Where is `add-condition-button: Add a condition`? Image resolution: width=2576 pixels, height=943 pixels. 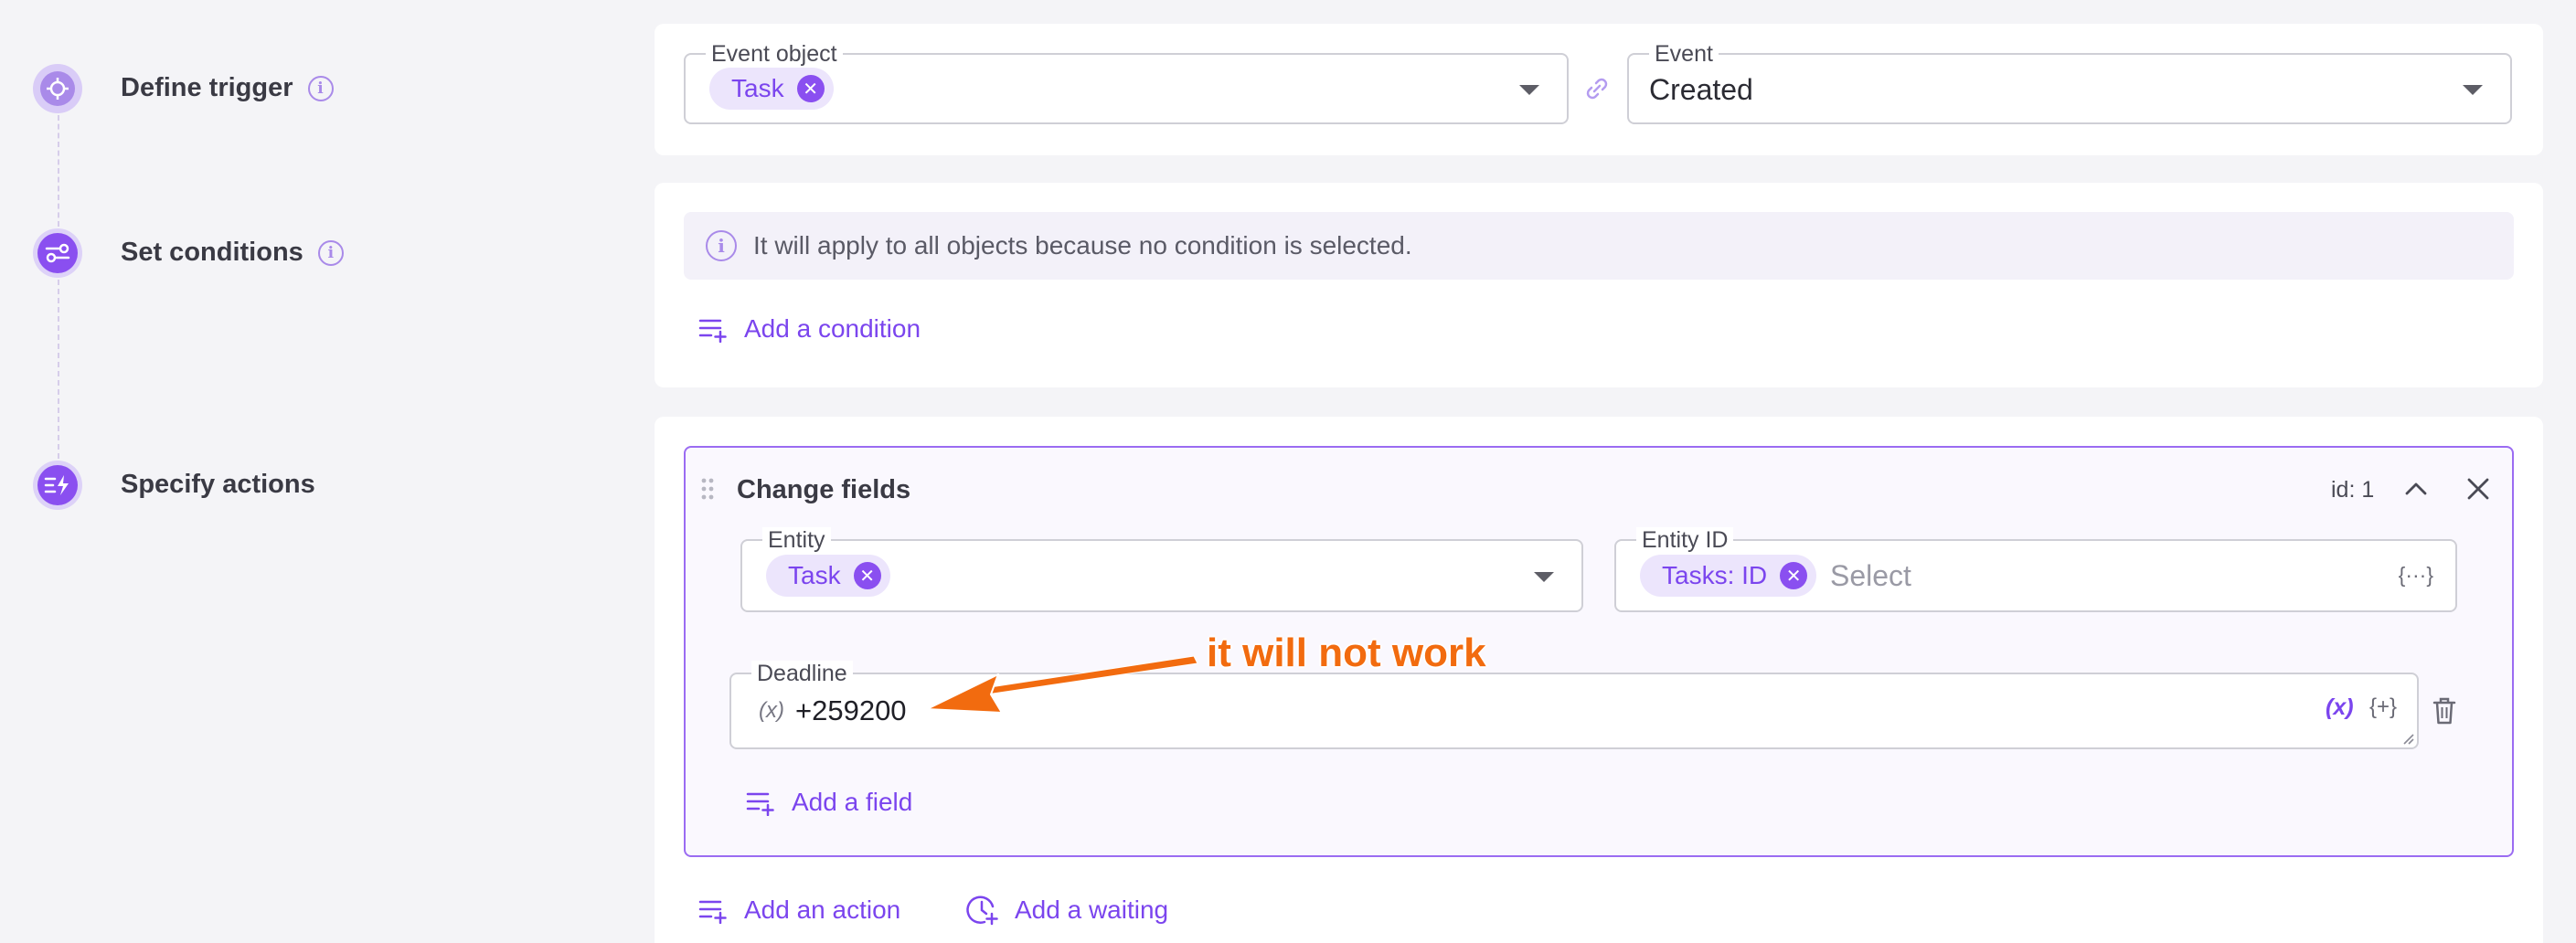
add-condition-button: Add a condition is located at coordinates (809, 329).